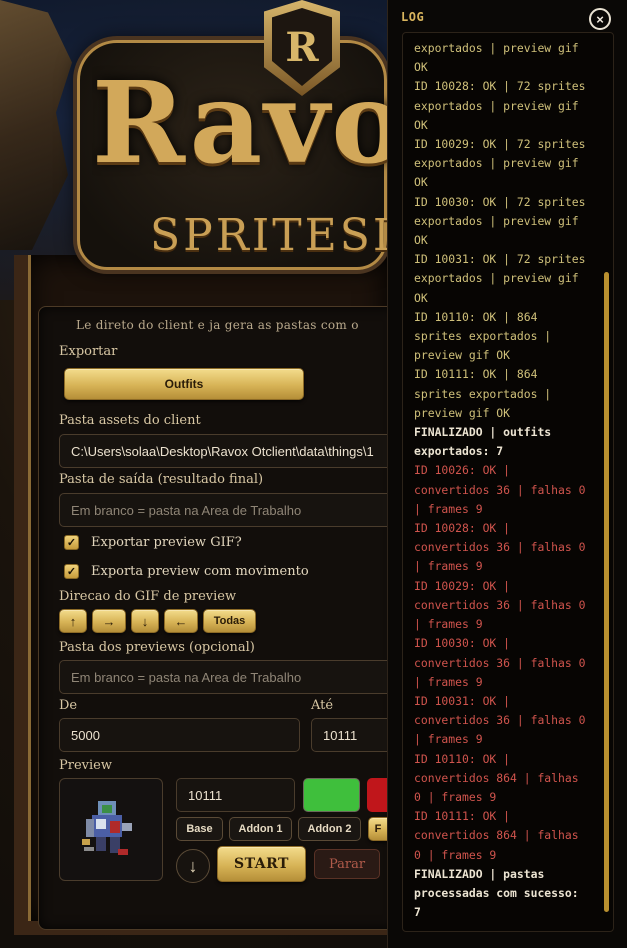 The width and height of the screenshot is (627, 948). I want to click on preview-id-input: 10111, so click(235, 795).